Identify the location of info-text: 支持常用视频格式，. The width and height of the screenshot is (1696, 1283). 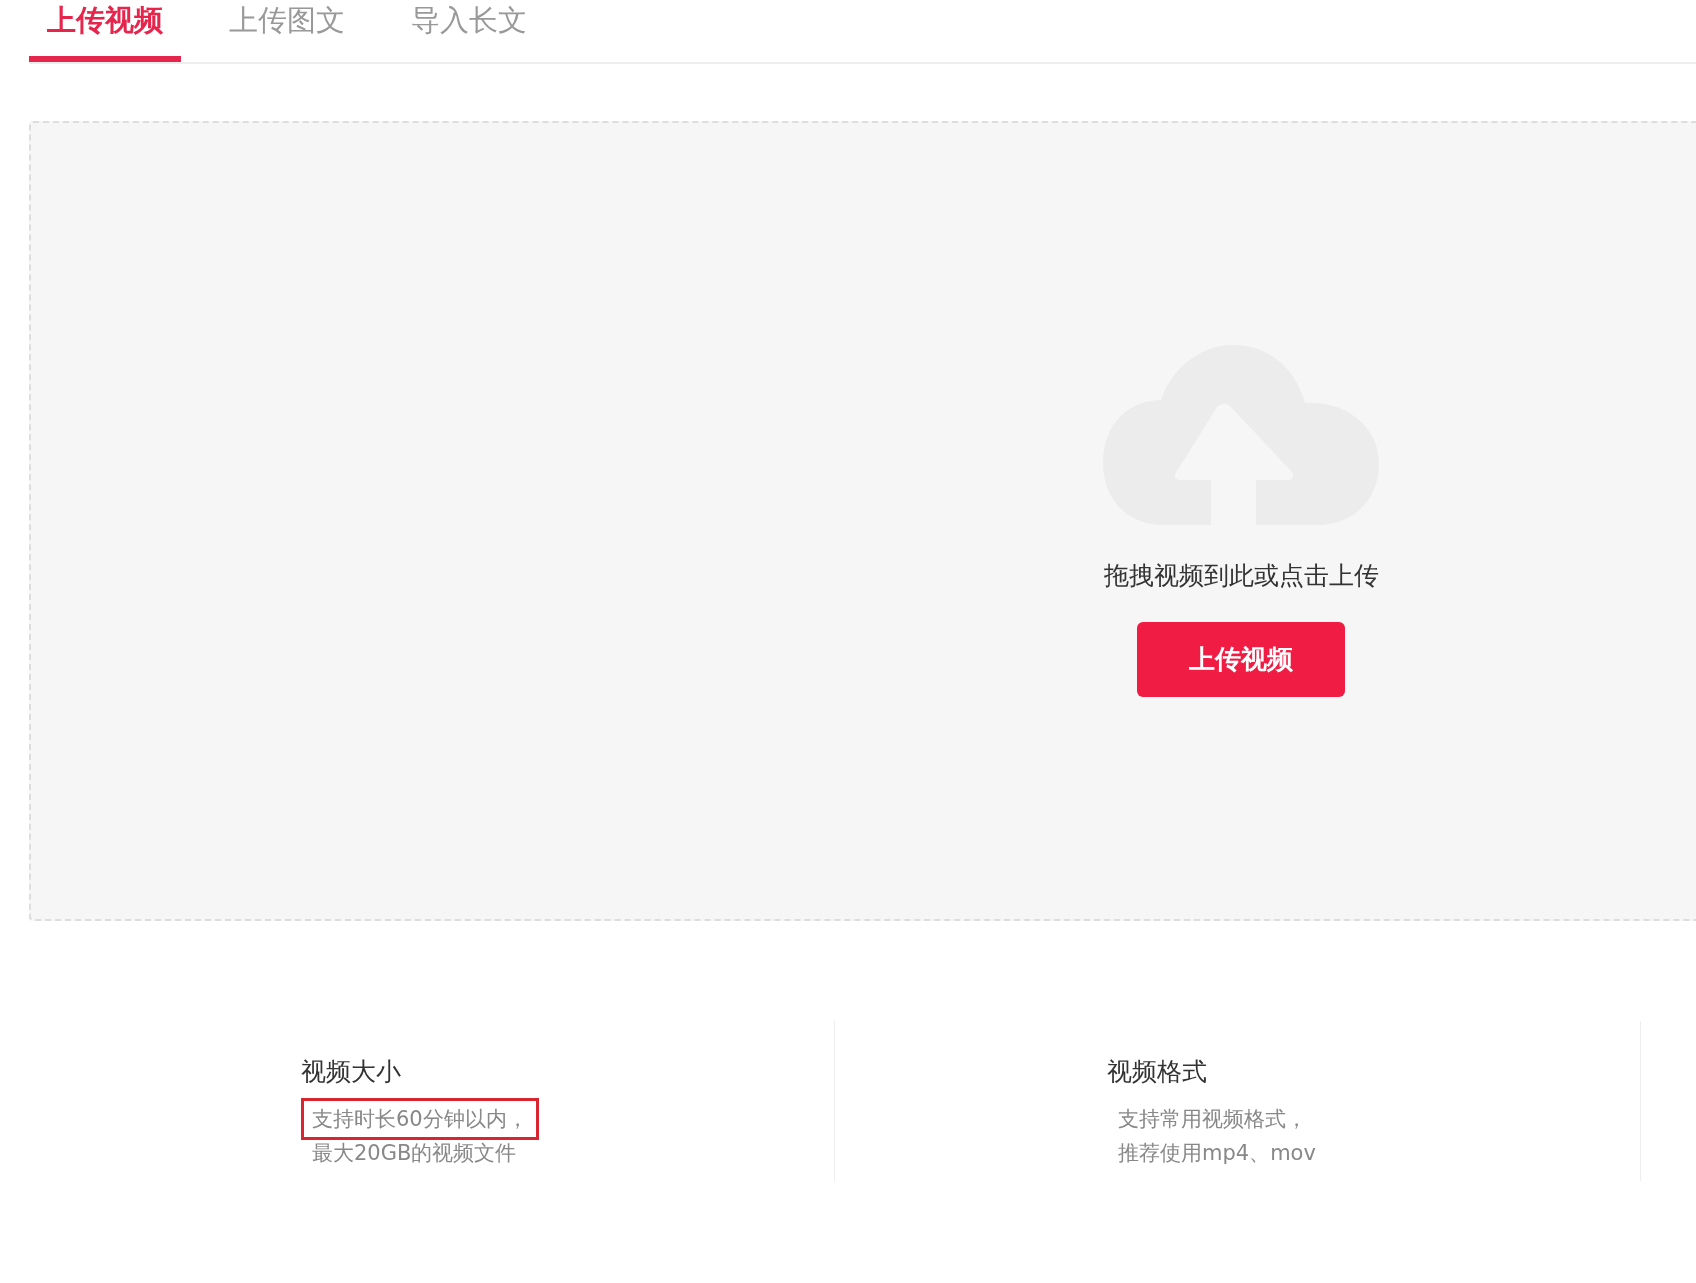
(1212, 1119).